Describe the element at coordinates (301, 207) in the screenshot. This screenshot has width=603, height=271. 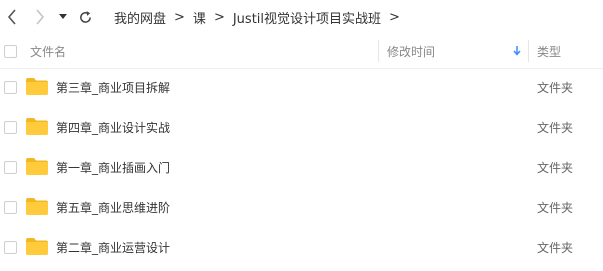
I see `file-row: 第五章_商业思维进阶 文件夹` at that location.